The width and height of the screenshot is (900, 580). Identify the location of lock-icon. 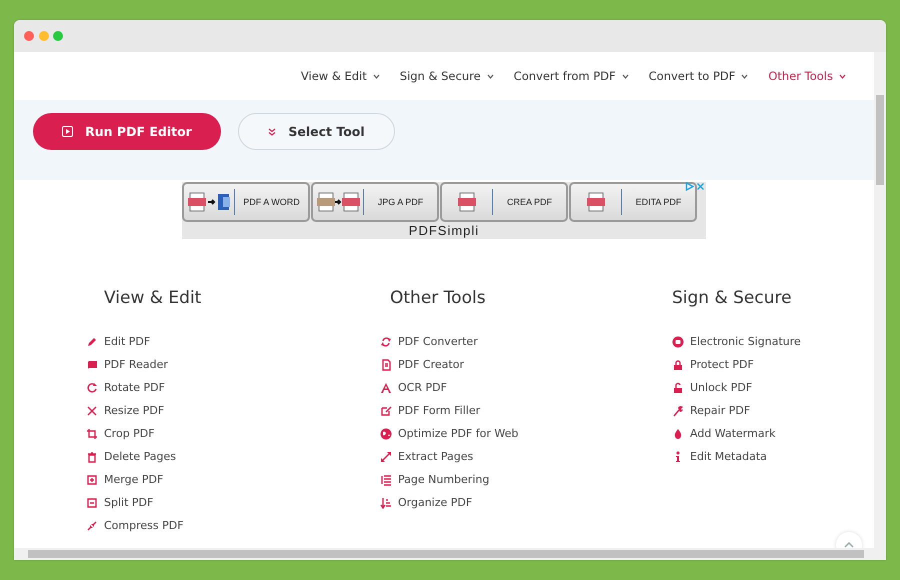
(678, 364).